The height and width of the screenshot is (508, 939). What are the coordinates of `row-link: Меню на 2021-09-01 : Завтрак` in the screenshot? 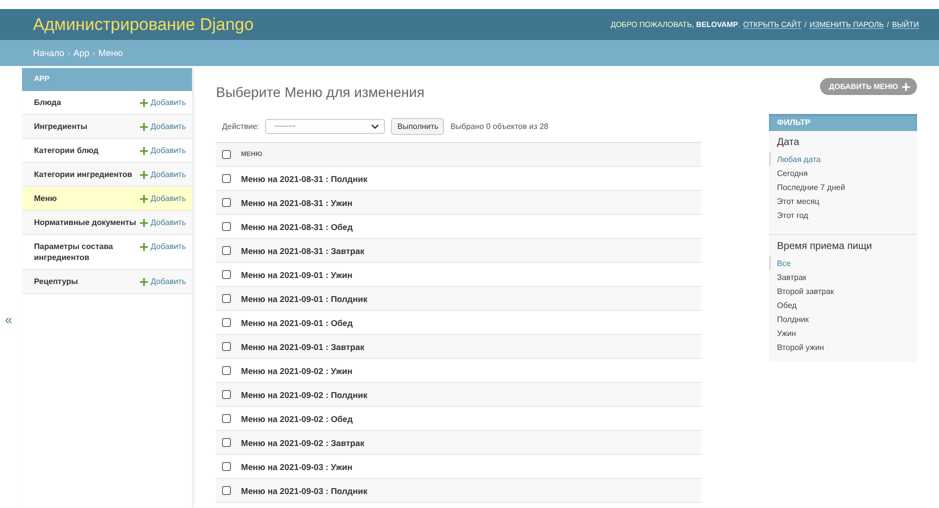 It's located at (302, 347).